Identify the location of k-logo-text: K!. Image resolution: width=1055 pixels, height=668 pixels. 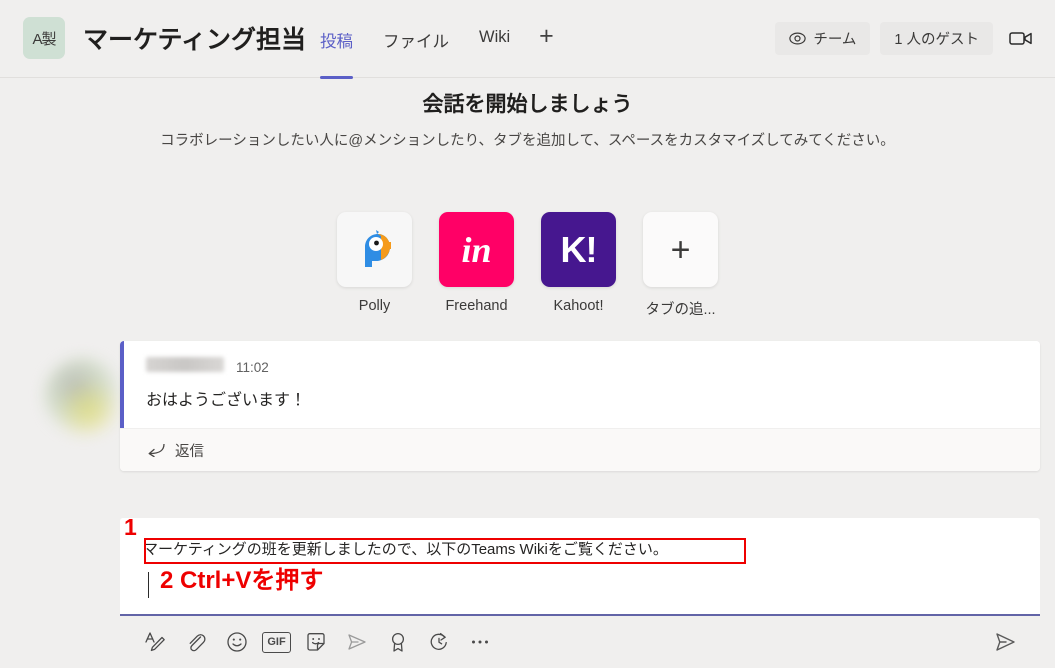
(579, 249).